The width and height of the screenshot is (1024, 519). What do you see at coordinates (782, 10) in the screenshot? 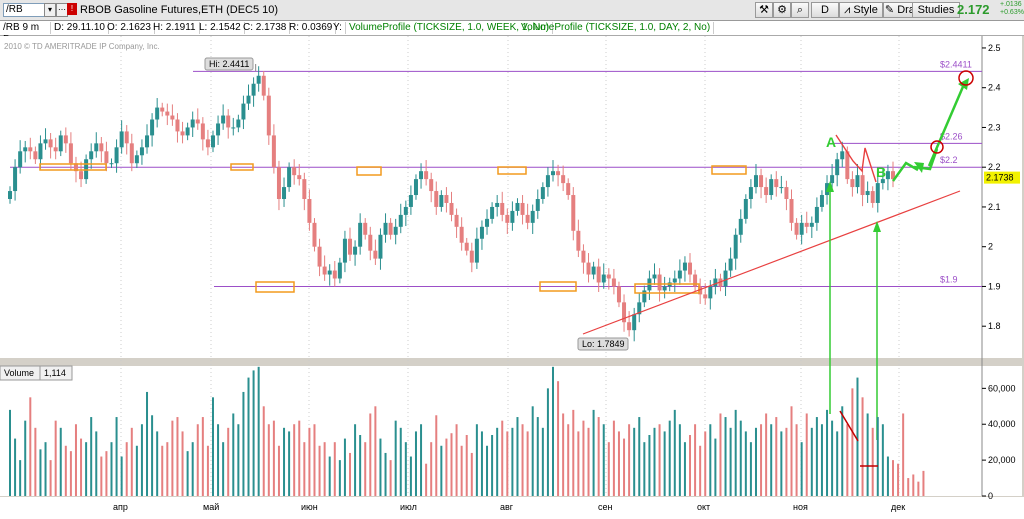
I see `compare-icon: ⚙` at bounding box center [782, 10].